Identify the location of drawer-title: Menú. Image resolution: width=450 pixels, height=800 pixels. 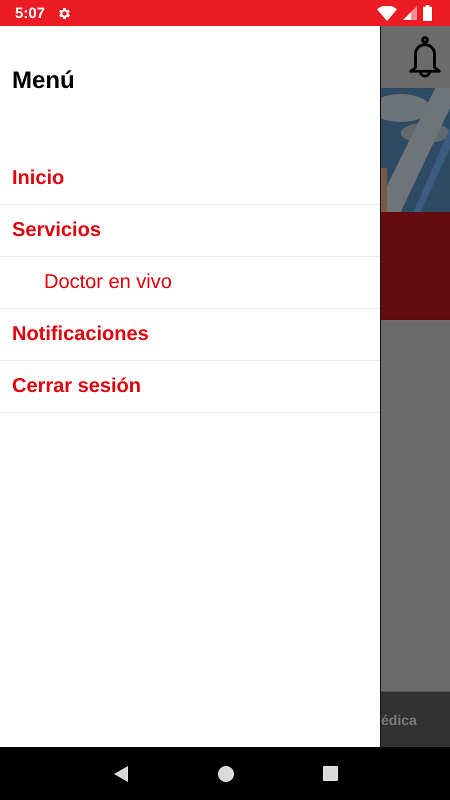
(43, 81).